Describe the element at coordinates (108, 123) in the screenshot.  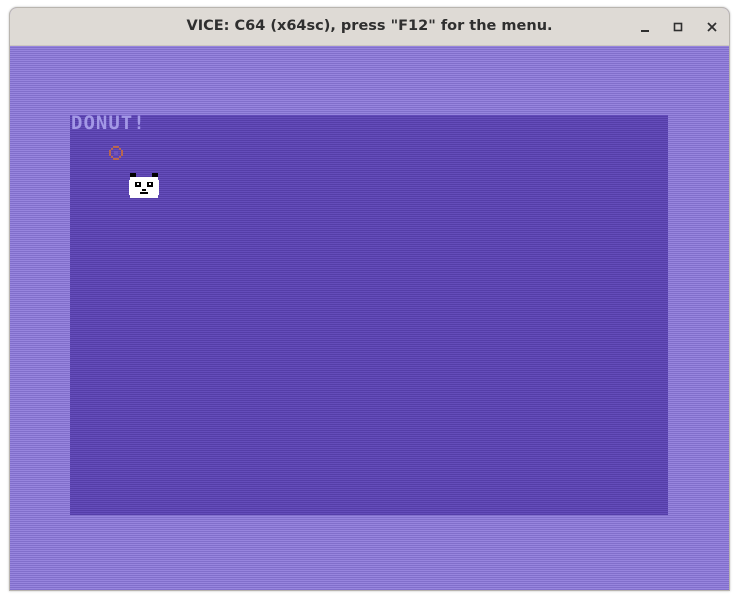
I see `game-title: DONUT!` at that location.